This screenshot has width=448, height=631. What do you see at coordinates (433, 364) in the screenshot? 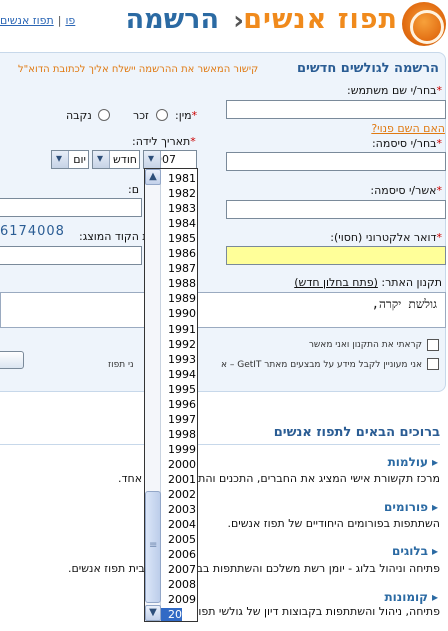
I see `offers-checkbox` at bounding box center [433, 364].